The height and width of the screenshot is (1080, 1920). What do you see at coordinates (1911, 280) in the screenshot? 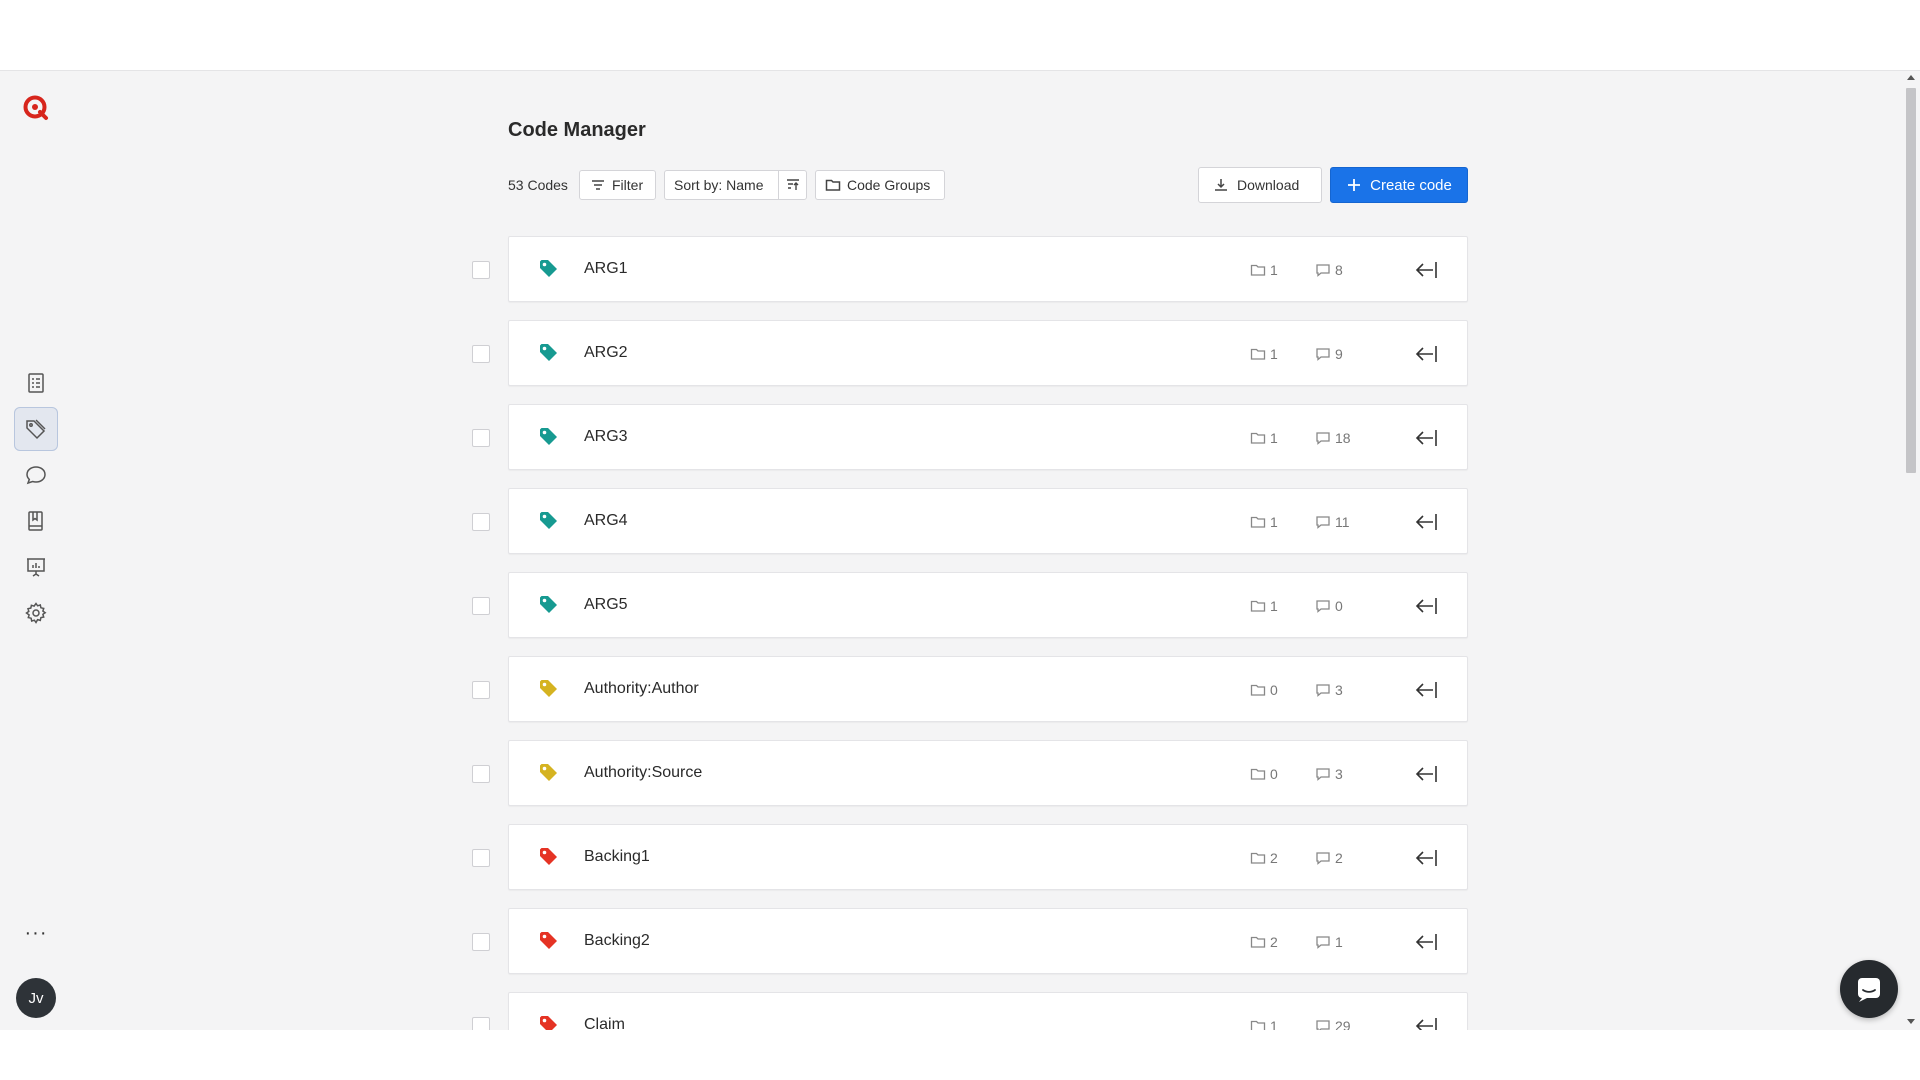
I see `scrollbar-thumb` at bounding box center [1911, 280].